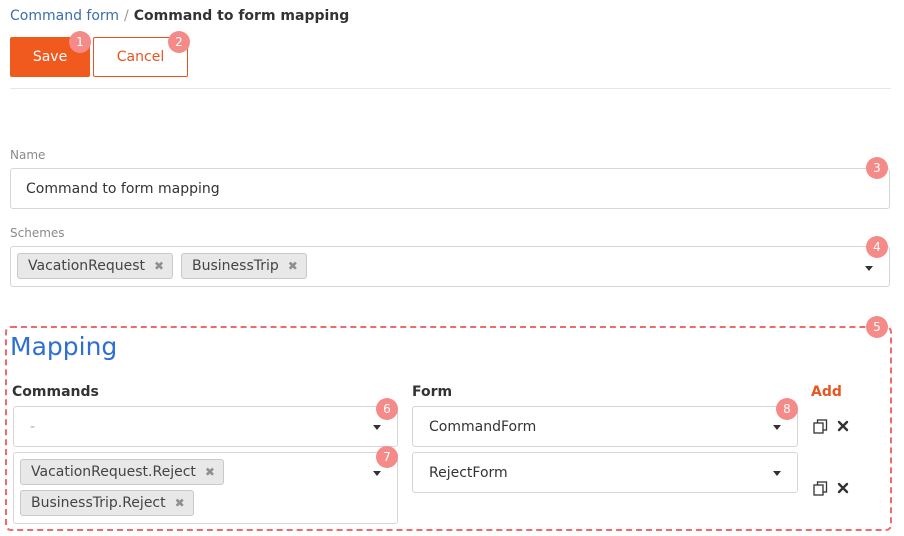 The image size is (904, 536). What do you see at coordinates (387, 409) in the screenshot?
I see `step-badge-6: 6` at bounding box center [387, 409].